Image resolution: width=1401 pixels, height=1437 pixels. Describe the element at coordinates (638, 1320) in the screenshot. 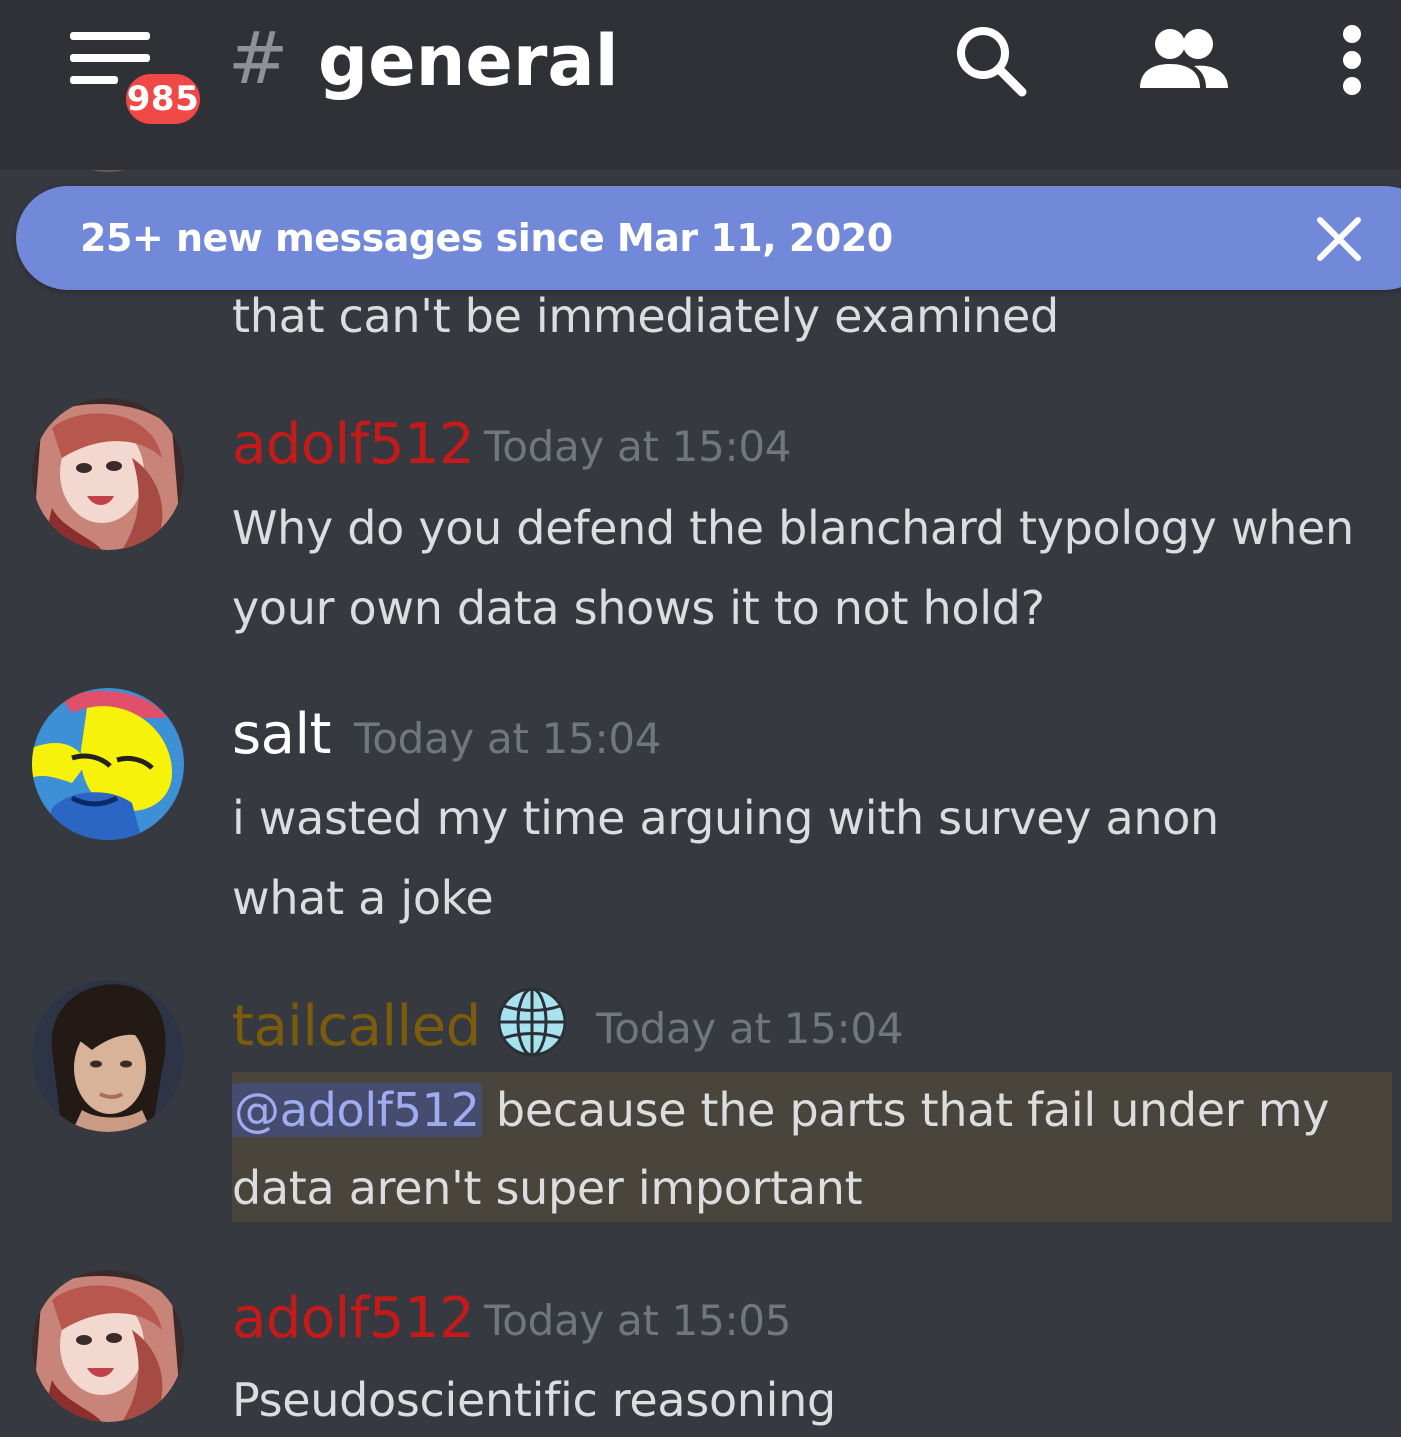

I see `message-timestamp: Today at 15:05` at that location.